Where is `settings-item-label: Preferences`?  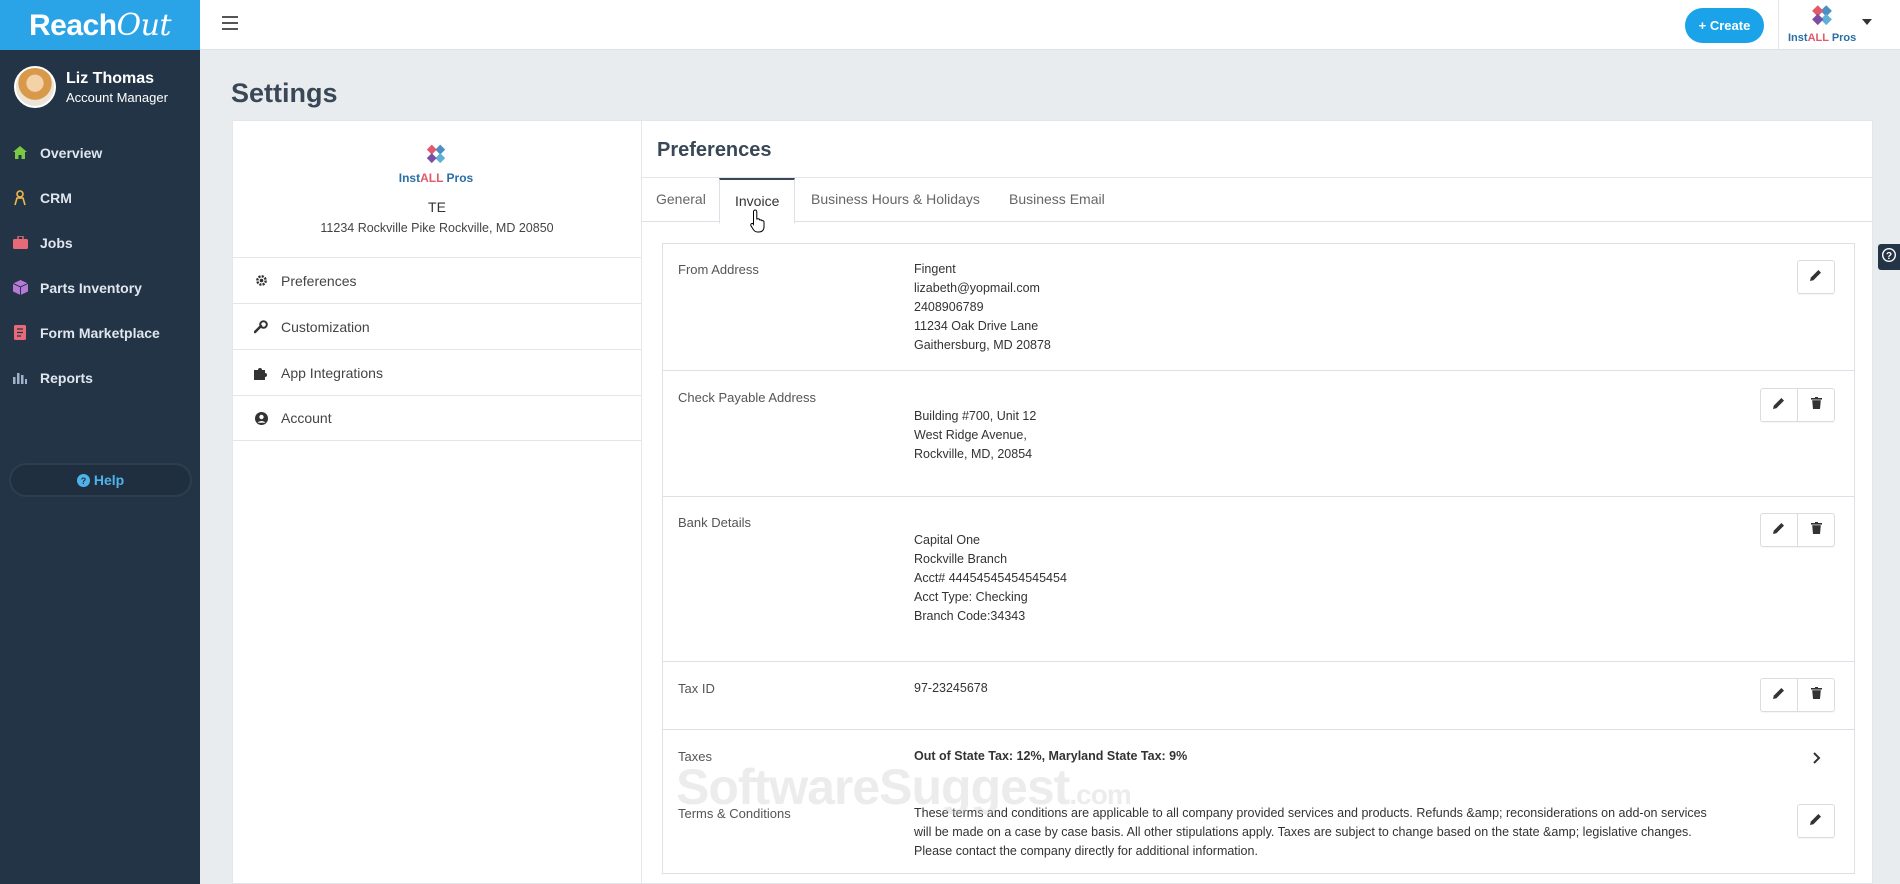 settings-item-label: Preferences is located at coordinates (319, 280).